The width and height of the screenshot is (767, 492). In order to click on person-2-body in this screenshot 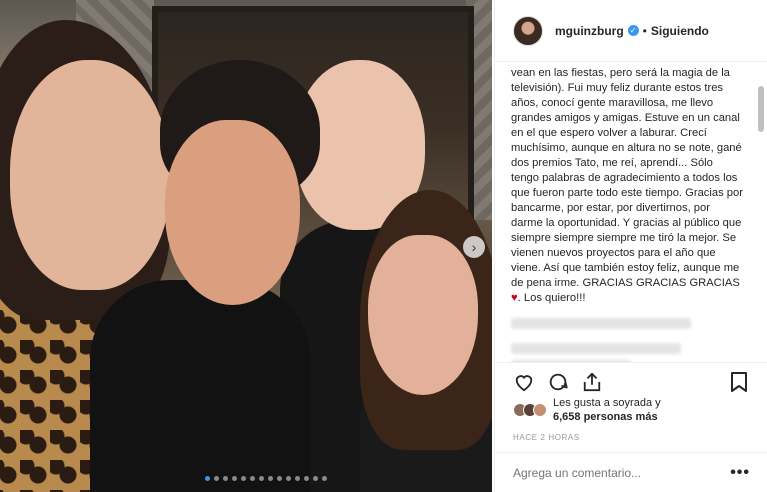, I will do `click(200, 386)`.